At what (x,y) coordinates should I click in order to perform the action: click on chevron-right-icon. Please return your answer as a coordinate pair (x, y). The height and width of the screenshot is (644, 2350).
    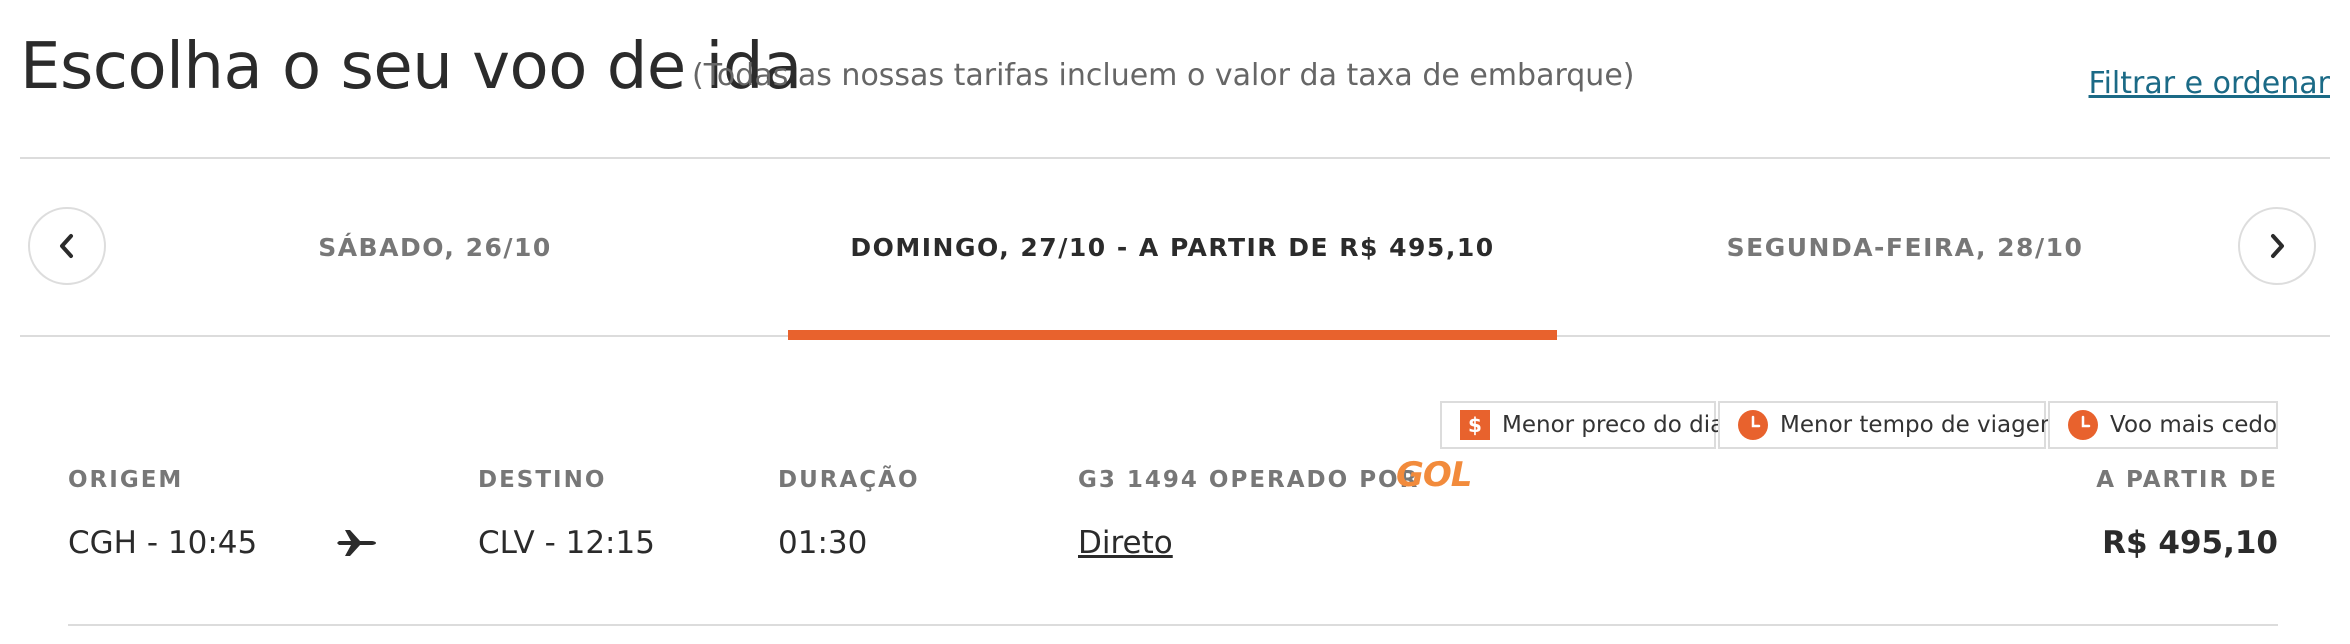
    Looking at the image, I should click on (2277, 246).